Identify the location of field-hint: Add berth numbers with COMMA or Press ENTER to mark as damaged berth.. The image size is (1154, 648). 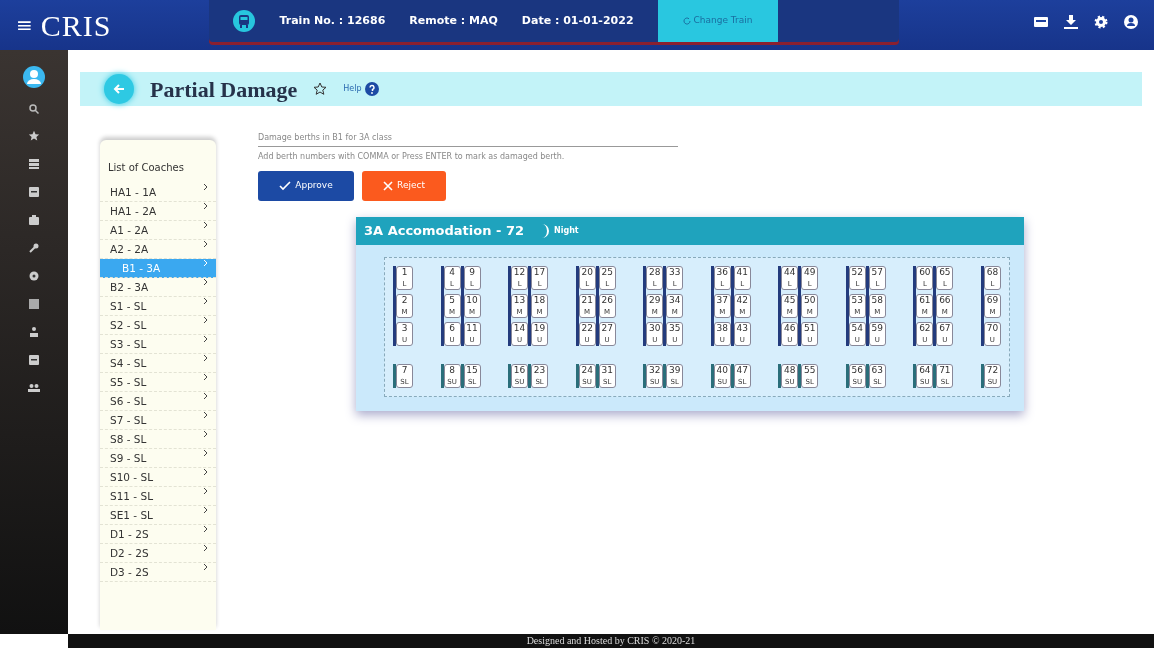
(412, 157).